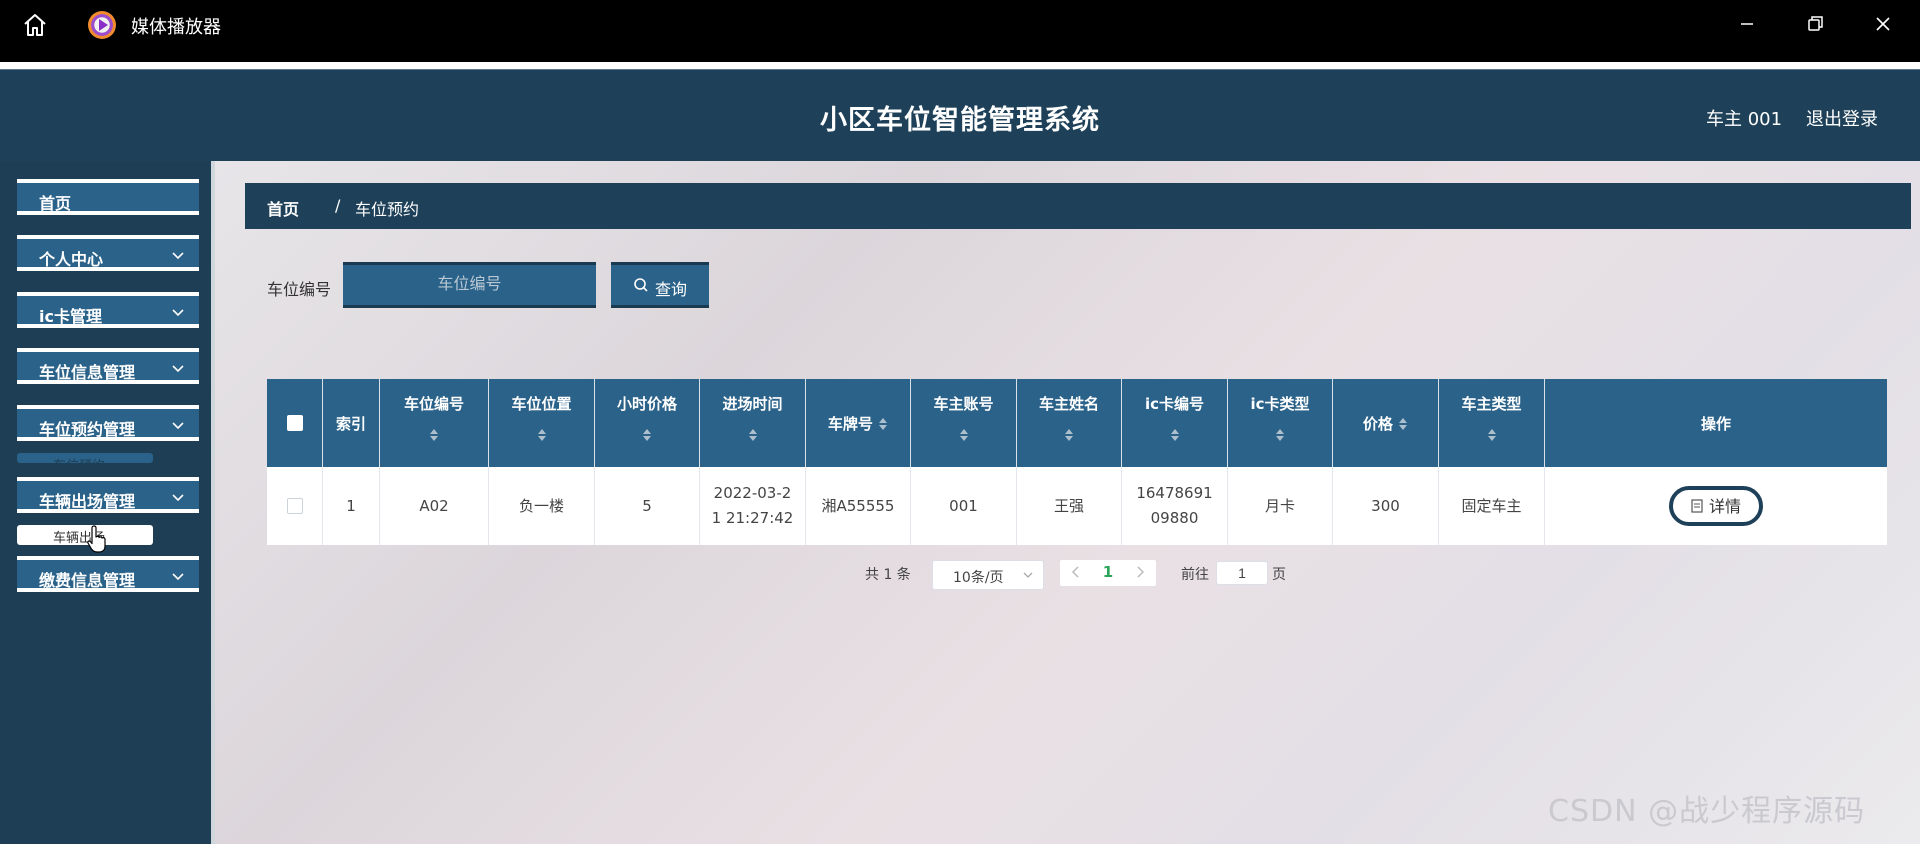  What do you see at coordinates (888, 575) in the screenshot?
I see `pagination-total: 共 1 条` at bounding box center [888, 575].